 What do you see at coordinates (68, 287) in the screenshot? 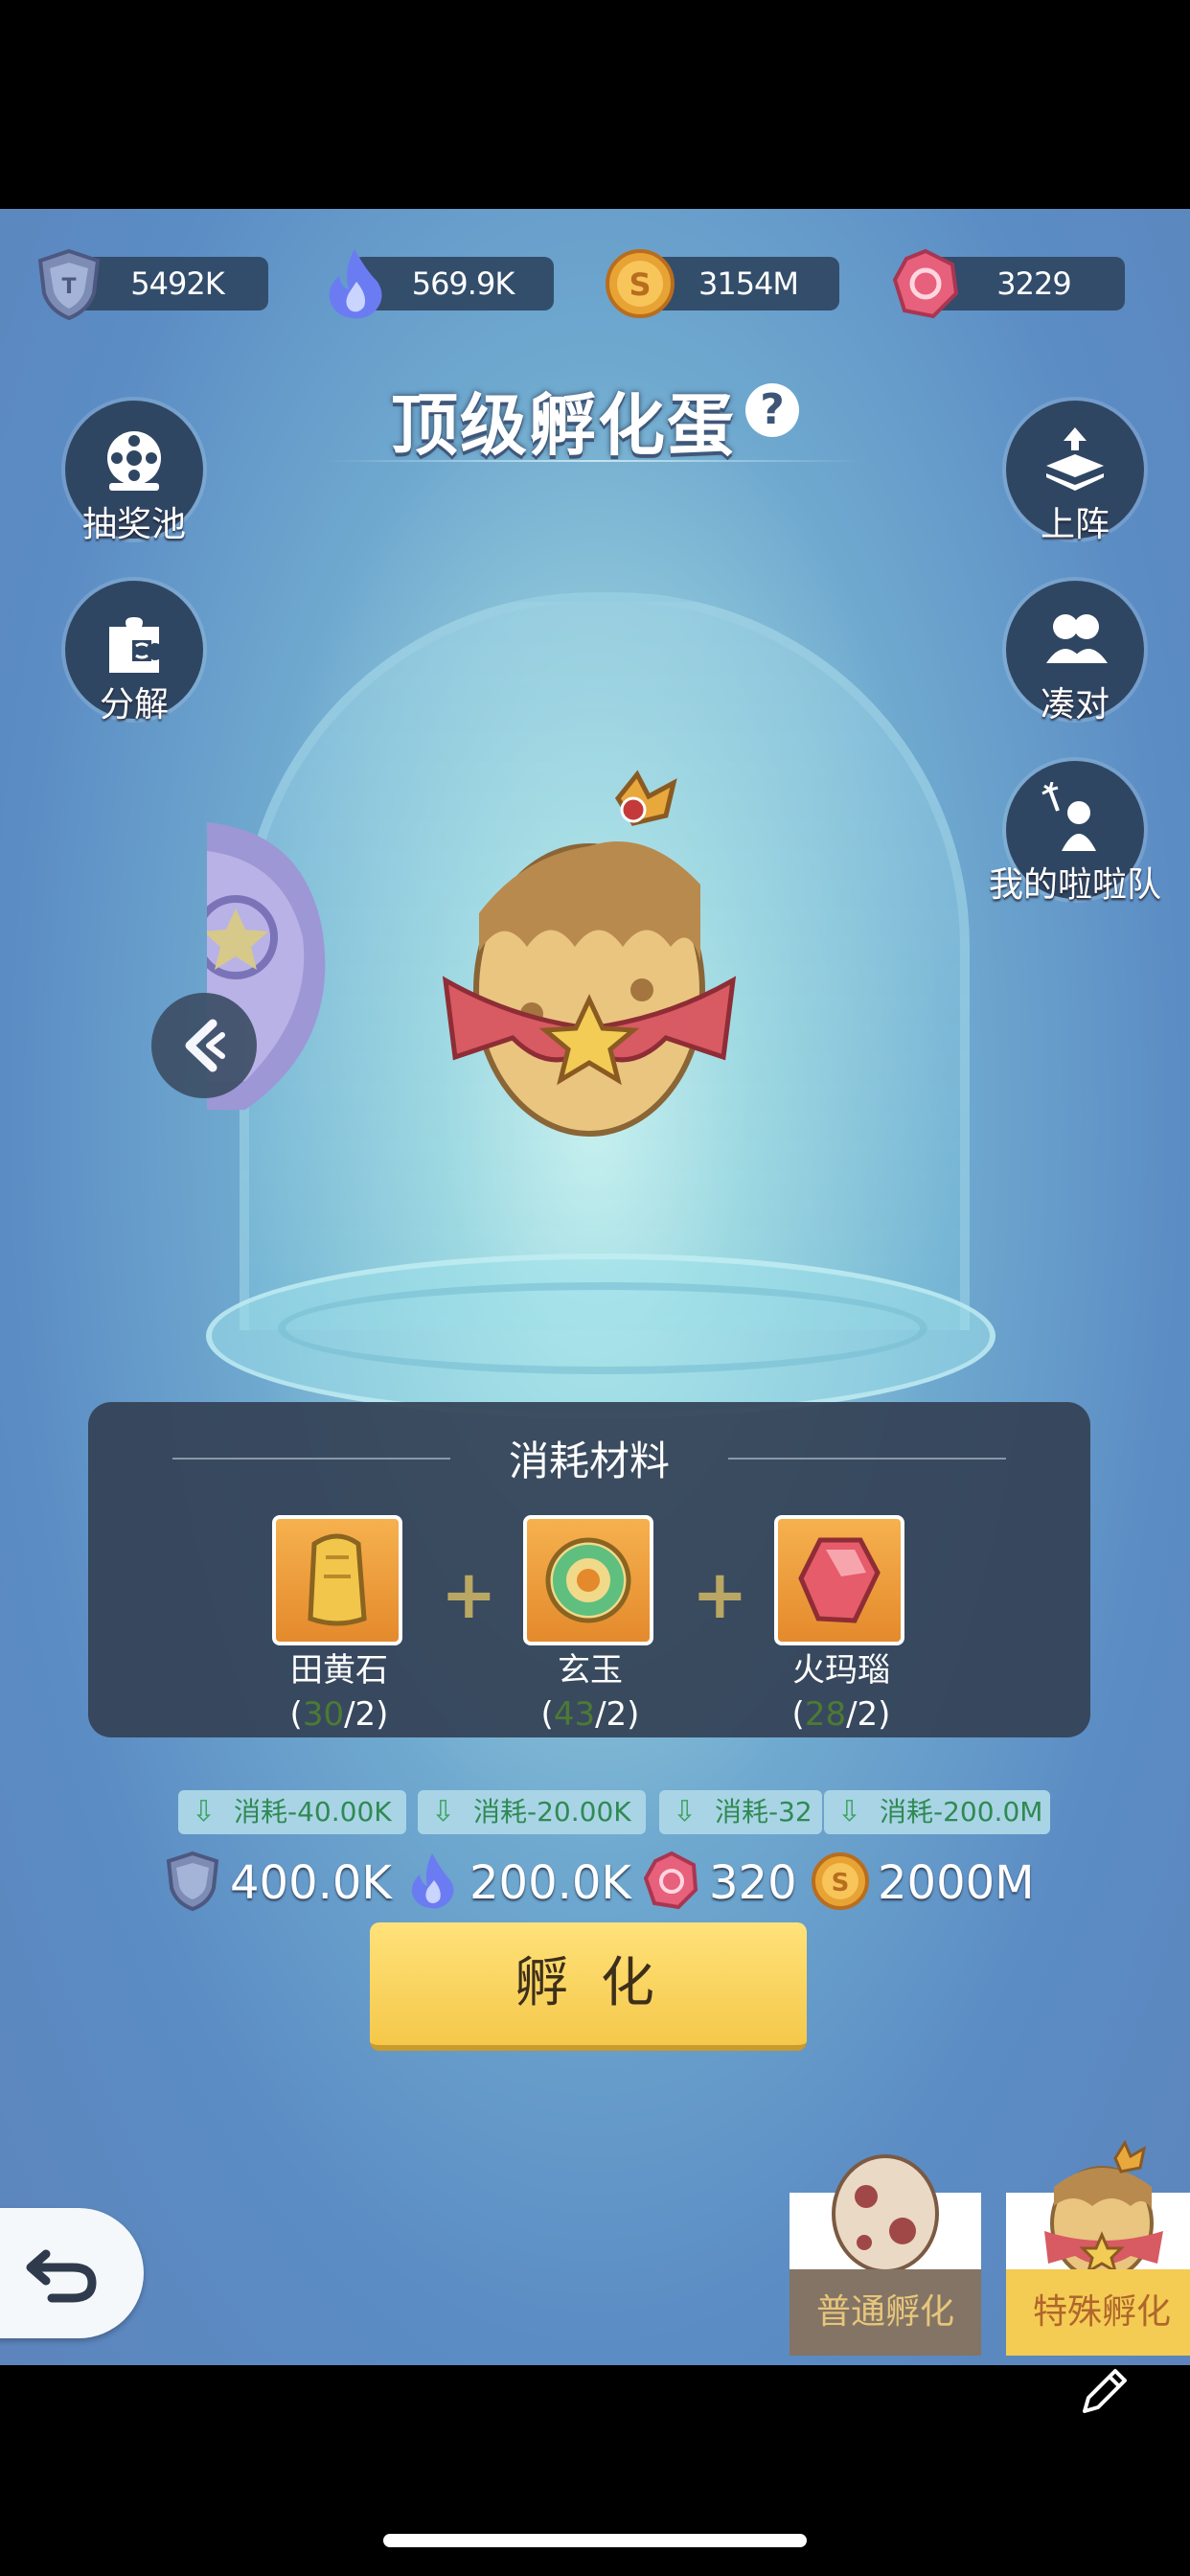
I see `svg-text: T` at bounding box center [68, 287].